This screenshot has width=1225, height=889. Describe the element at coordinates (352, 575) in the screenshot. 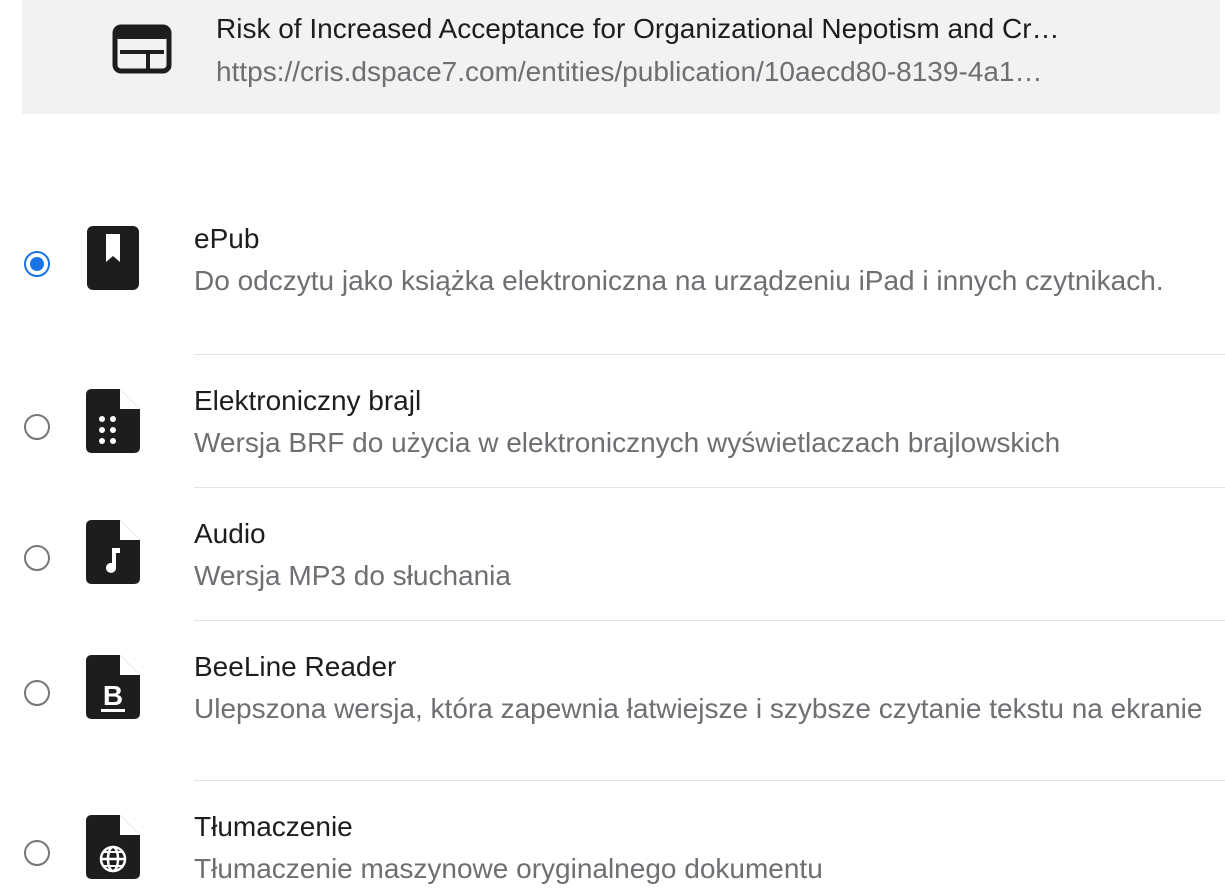

I see `option-description: Wersja MP3 do słuchania` at that location.